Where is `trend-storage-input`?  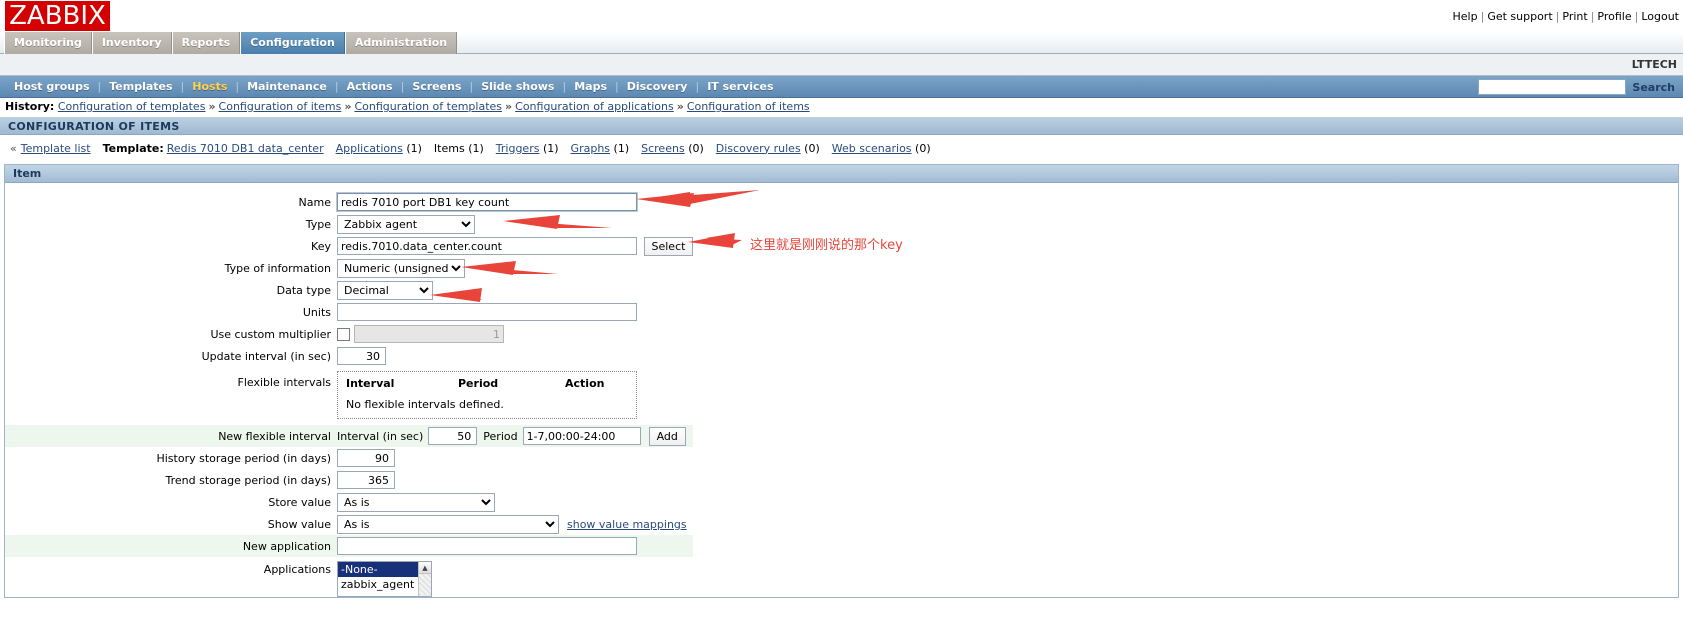
trend-storage-input is located at coordinates (366, 480).